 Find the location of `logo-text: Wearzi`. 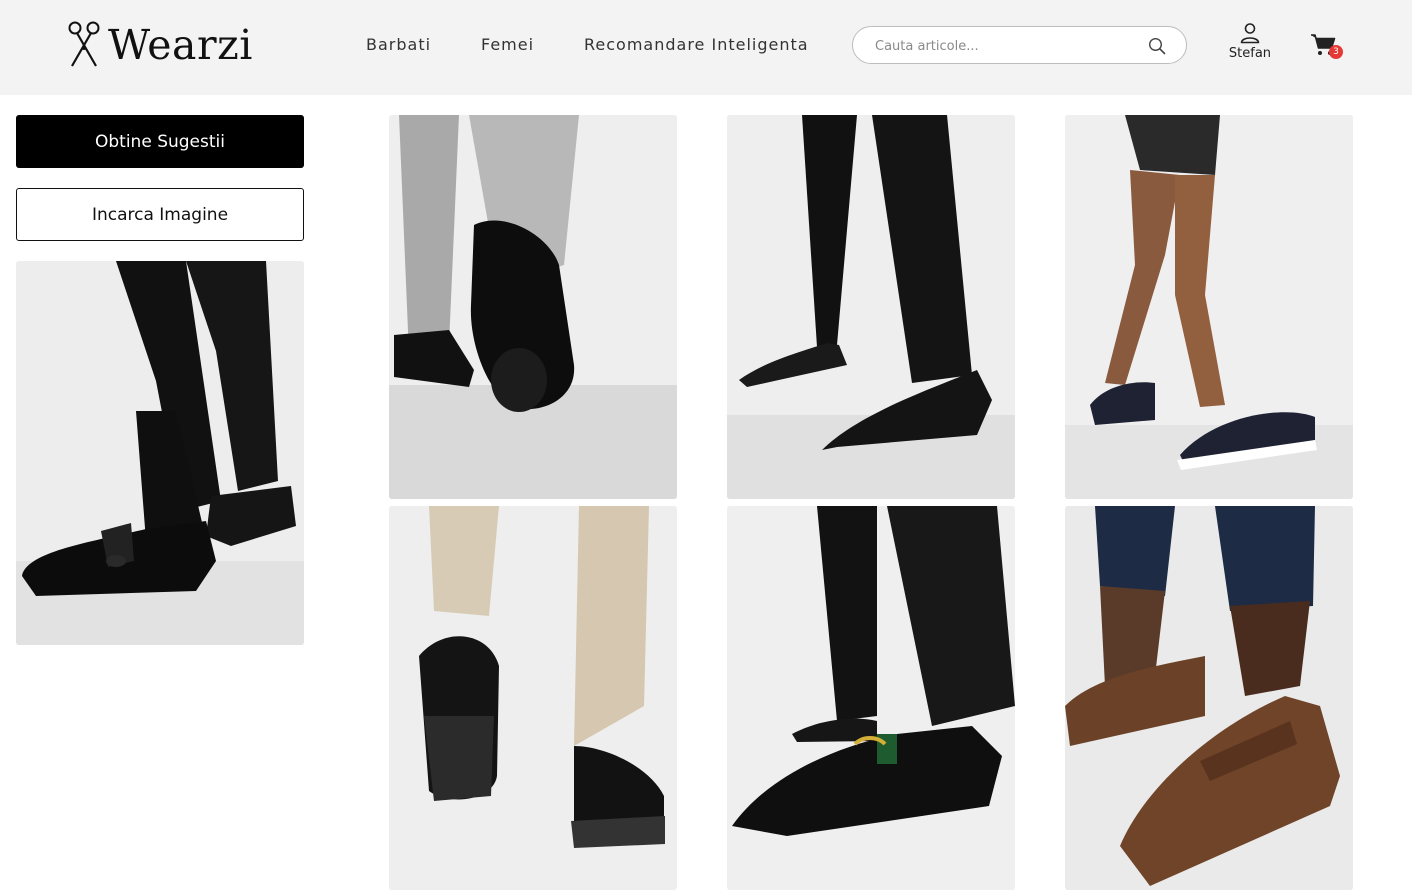

logo-text: Wearzi is located at coordinates (180, 45).